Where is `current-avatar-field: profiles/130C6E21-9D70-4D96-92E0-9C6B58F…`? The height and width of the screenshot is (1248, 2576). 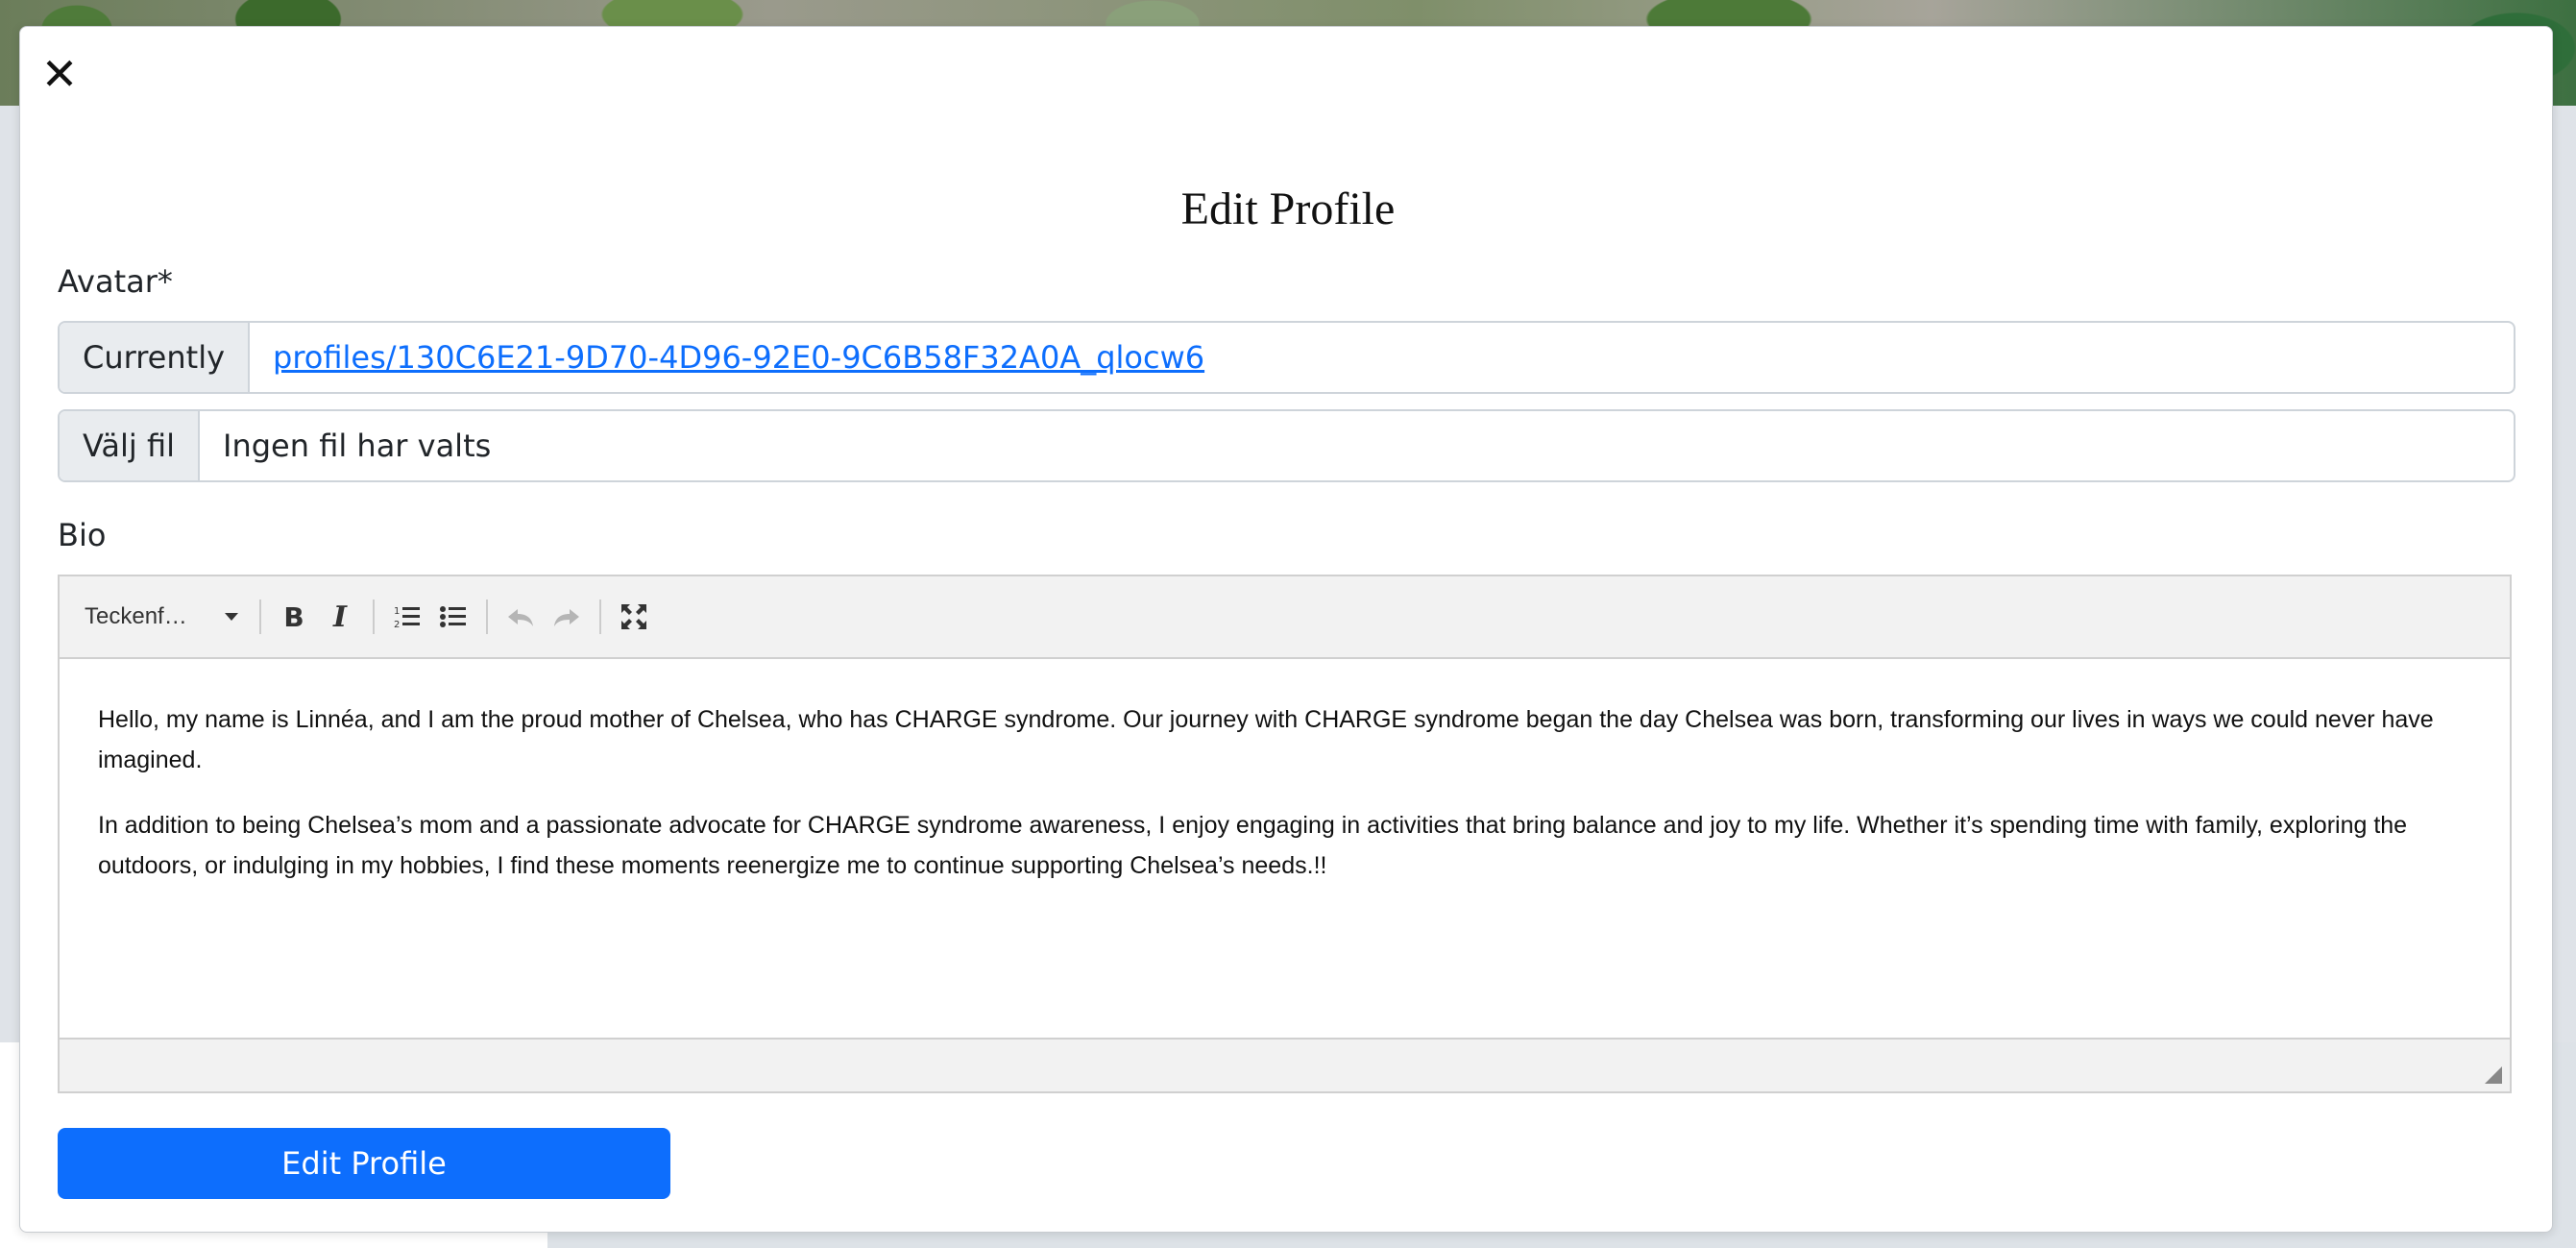
current-avatar-field: profiles/130C6E21-9D70-4D96-92E0-9C6B58F… is located at coordinates (1382, 357).